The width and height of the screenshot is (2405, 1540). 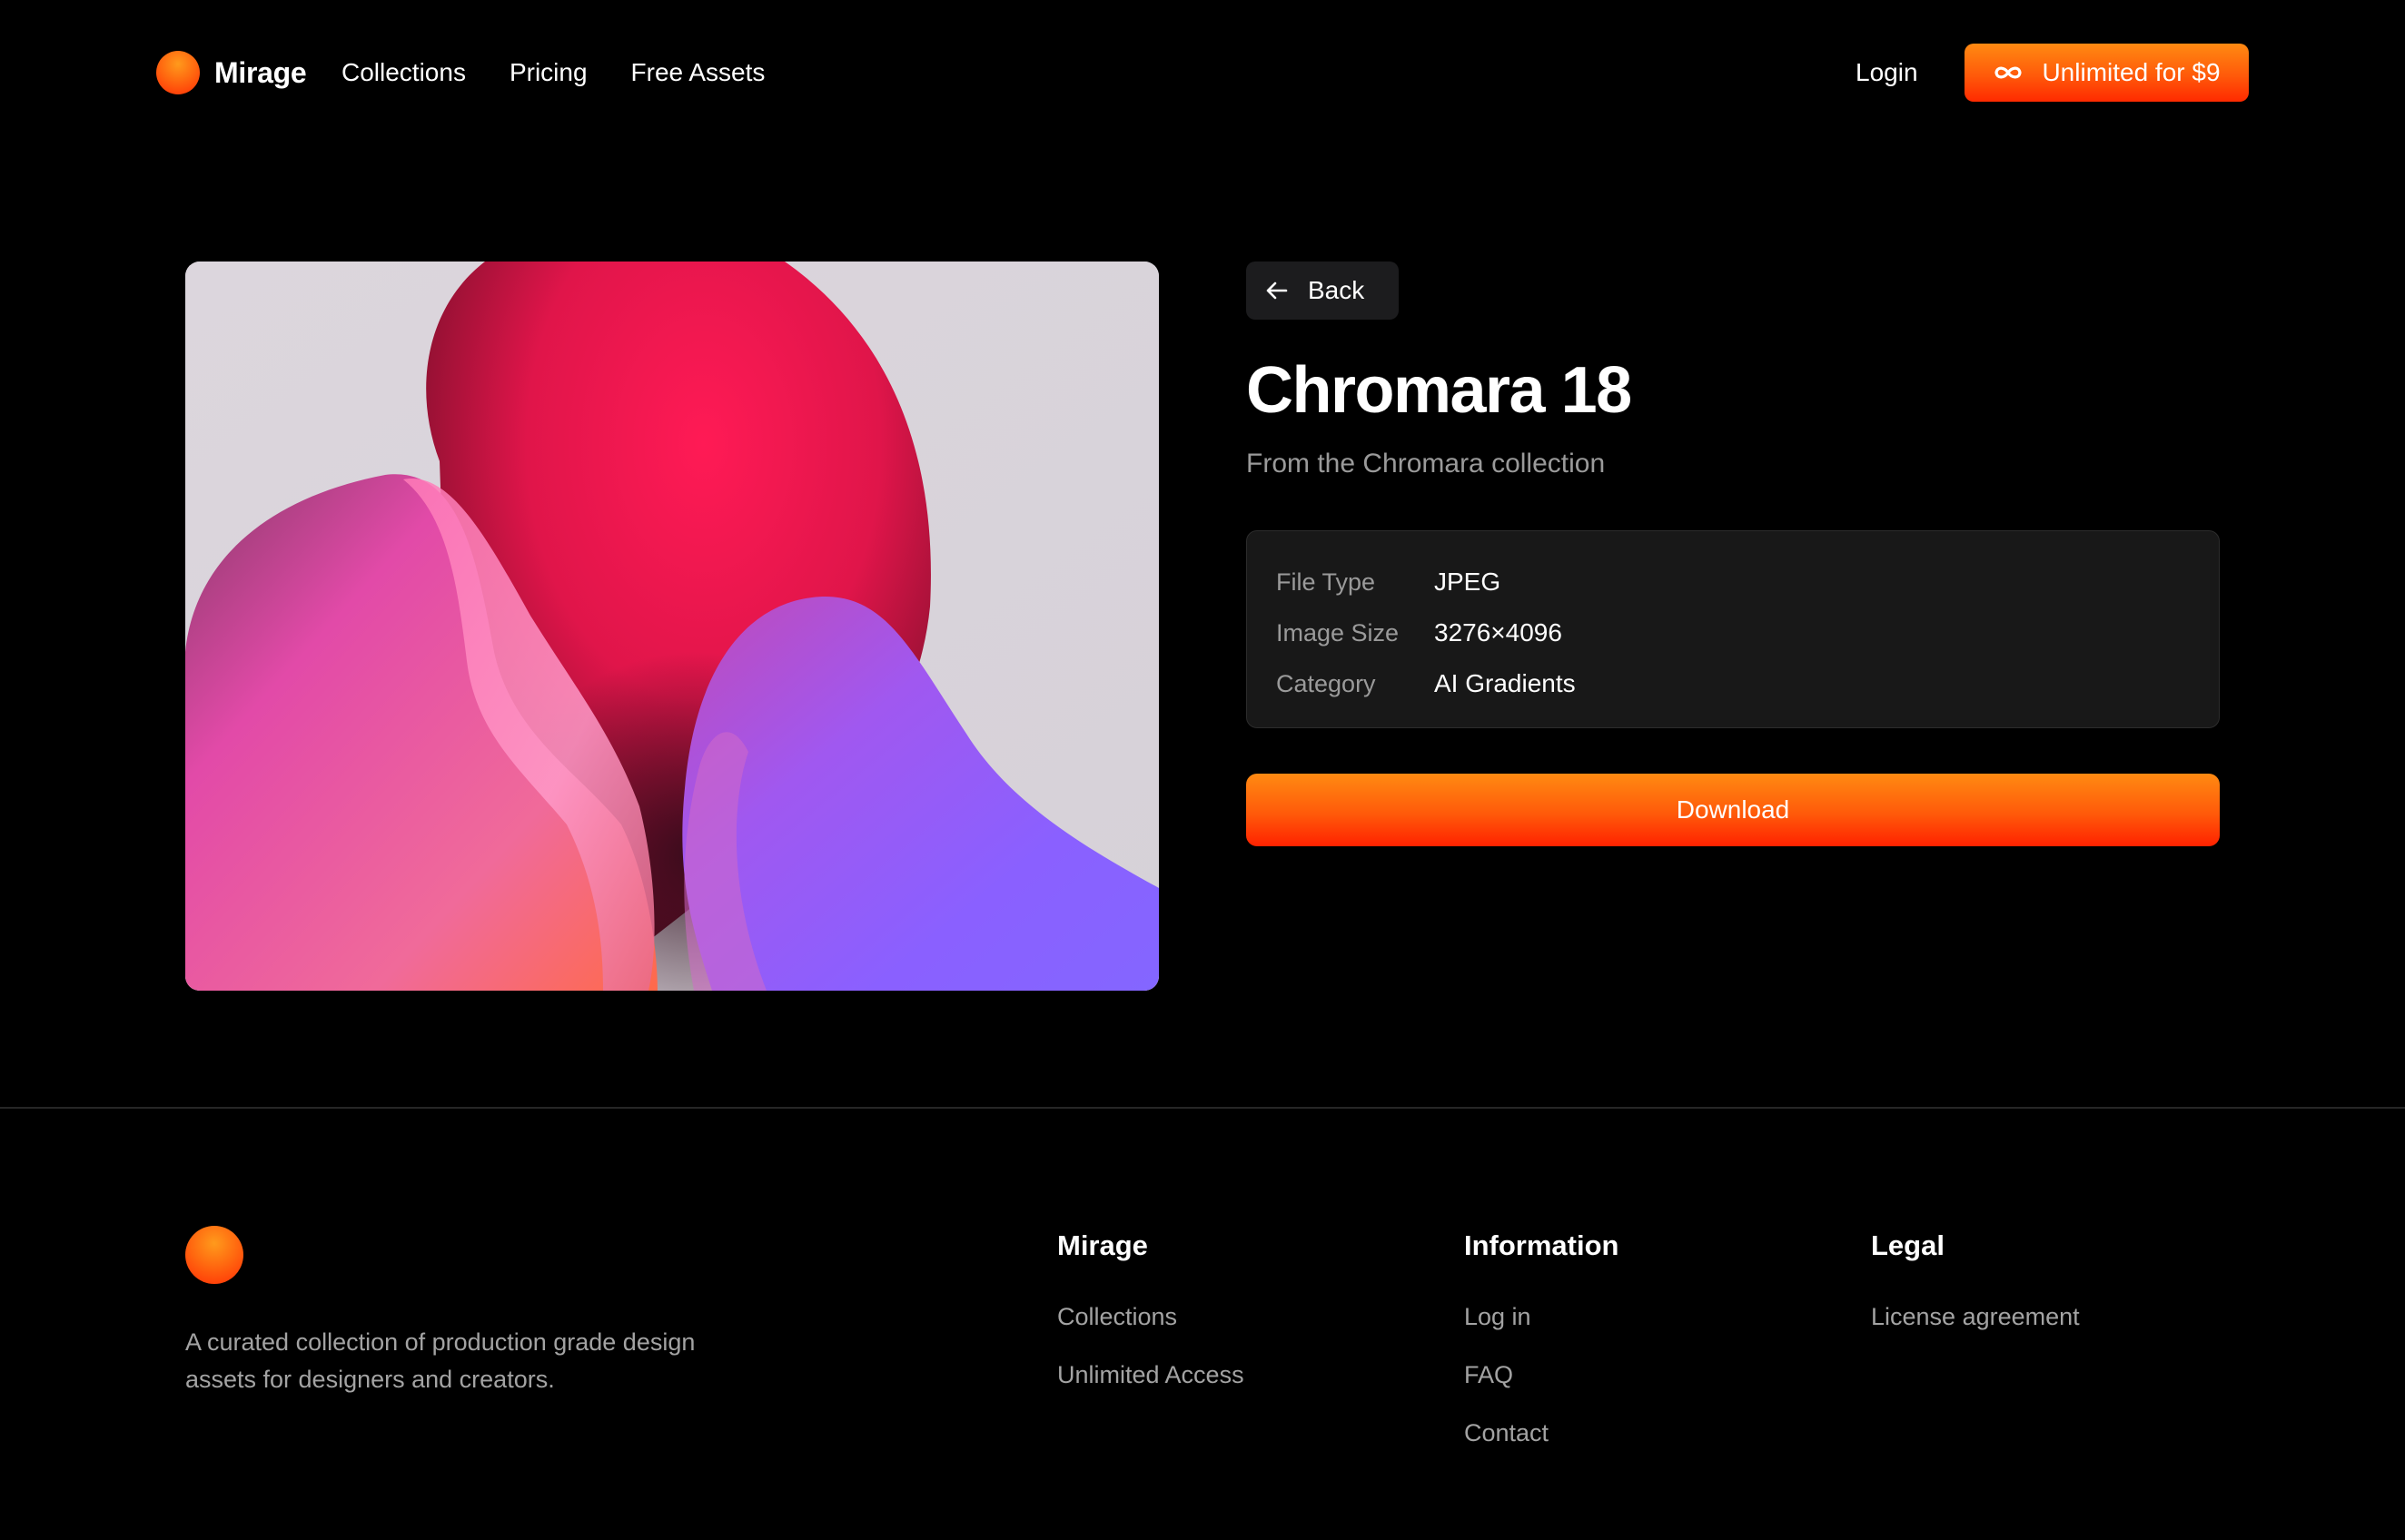 What do you see at coordinates (549, 72) in the screenshot?
I see `nav-pricing: Pricing` at bounding box center [549, 72].